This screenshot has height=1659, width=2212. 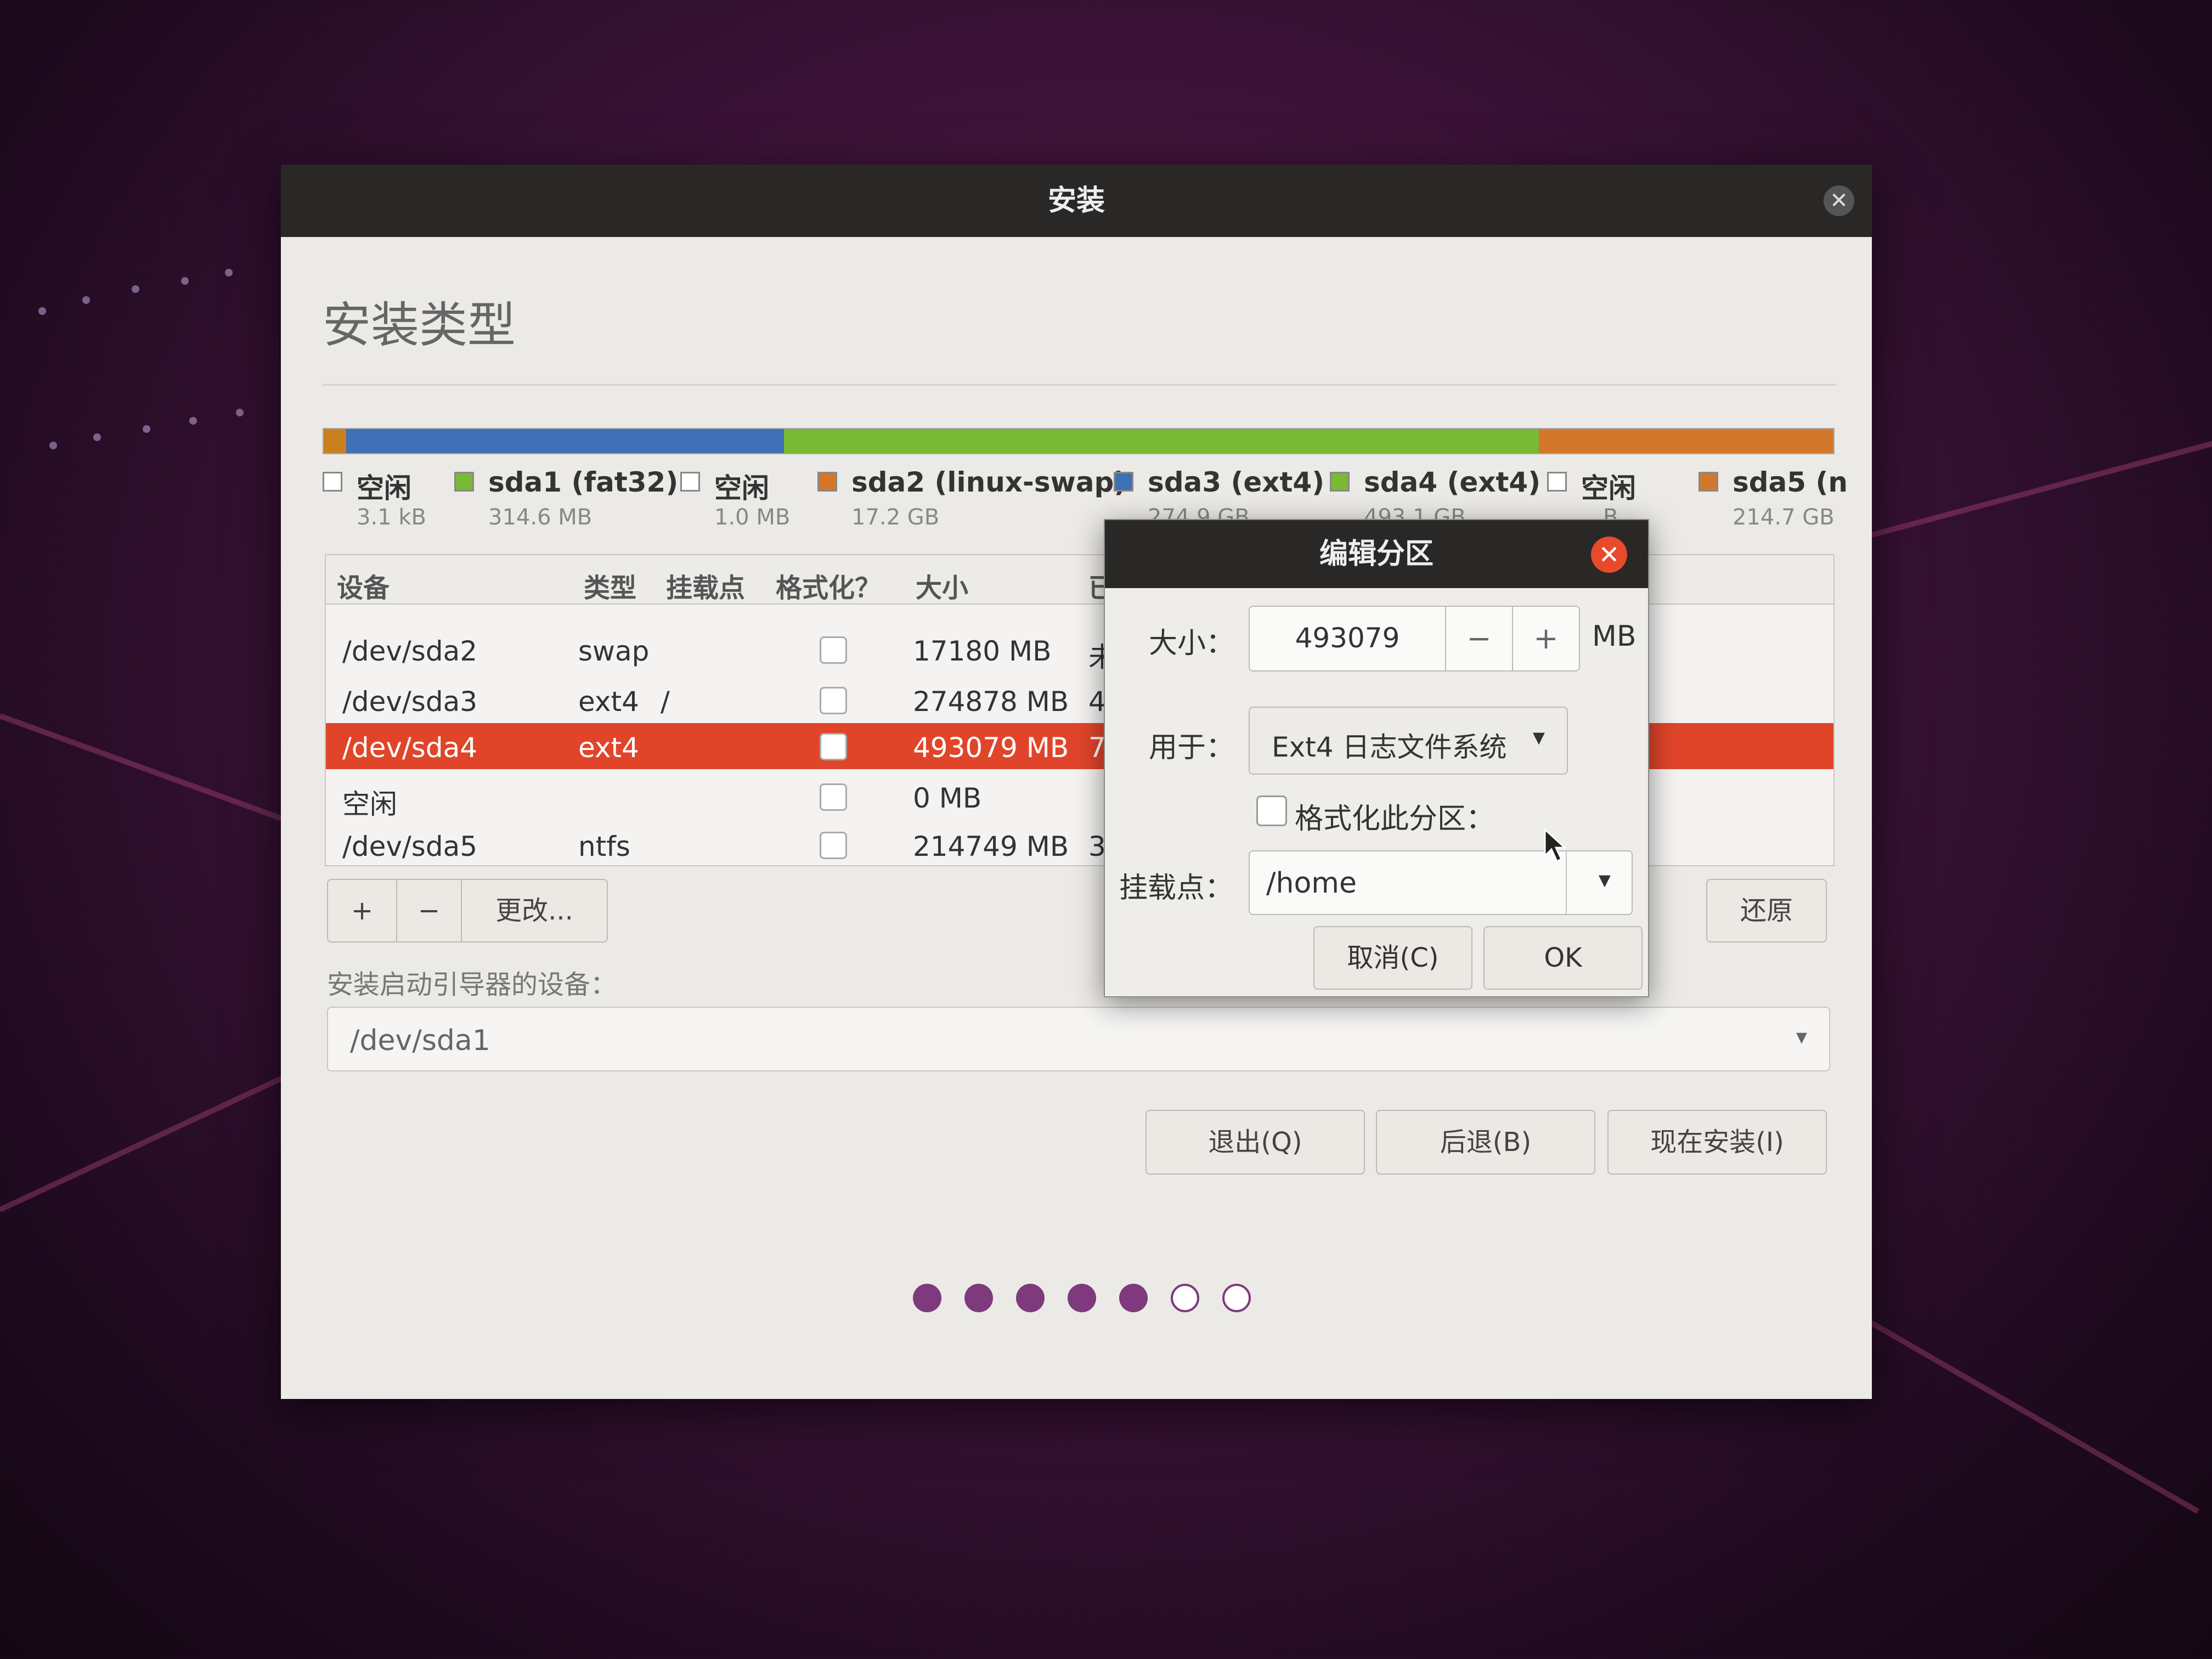 What do you see at coordinates (410, 702) in the screenshot?
I see `cell-device: /dev/sda3` at bounding box center [410, 702].